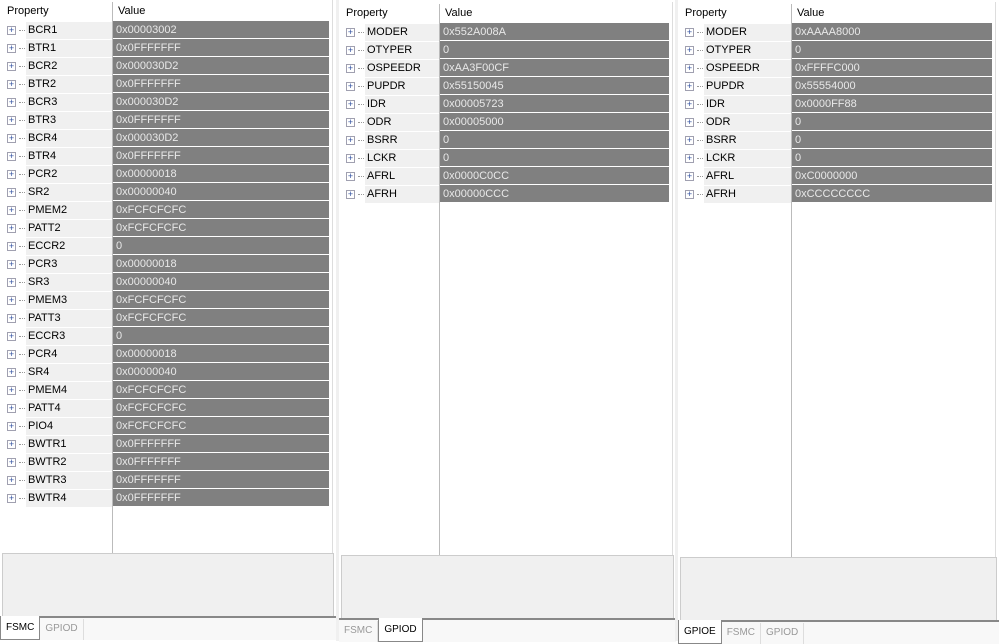 This screenshot has height=644, width=999. I want to click on table-row: + AFRL 0xC0000000, so click(837, 176).